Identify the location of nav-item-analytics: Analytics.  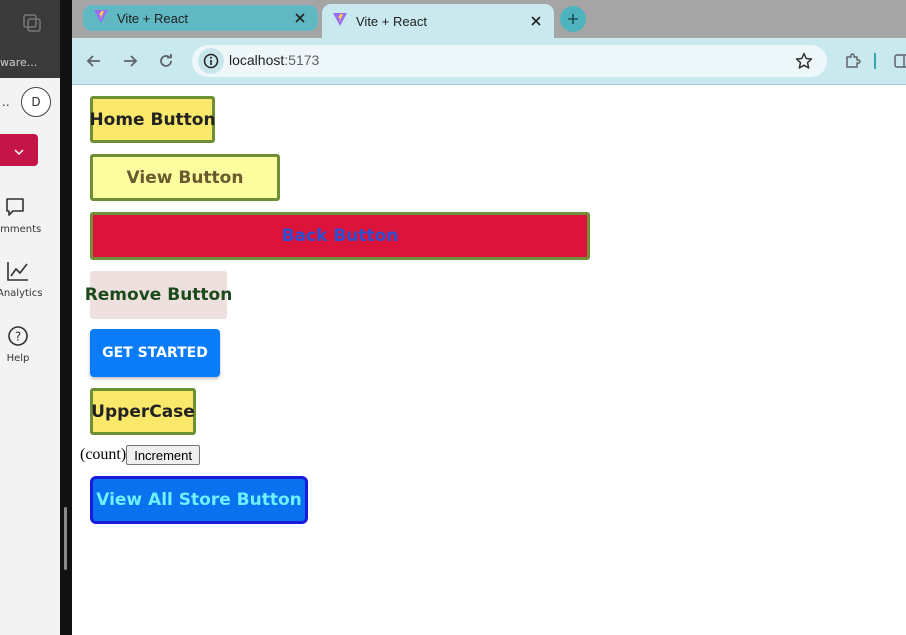
(21, 279).